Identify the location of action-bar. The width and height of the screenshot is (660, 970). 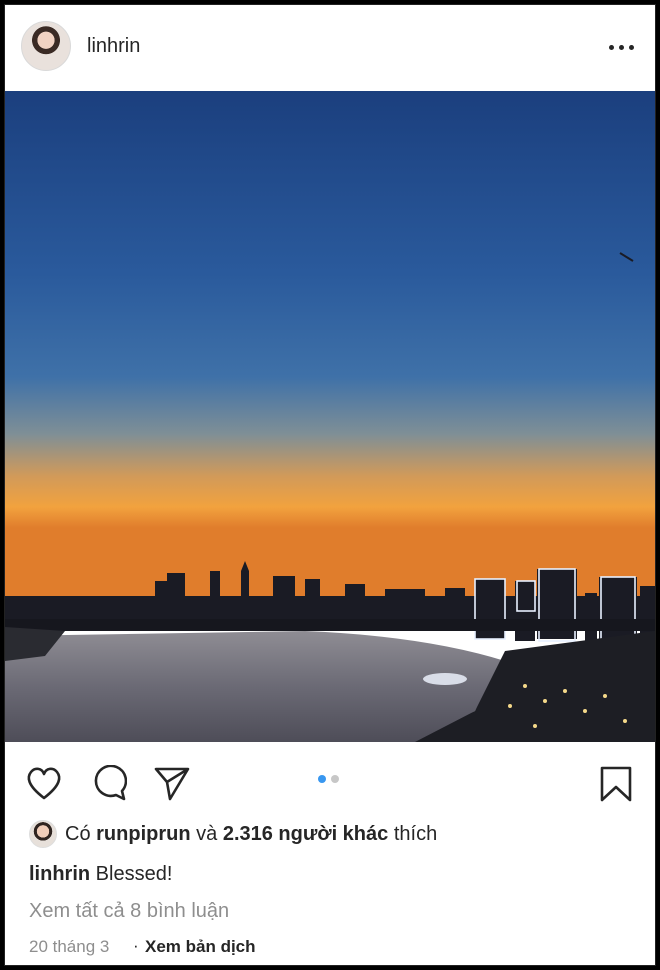
(330, 780).